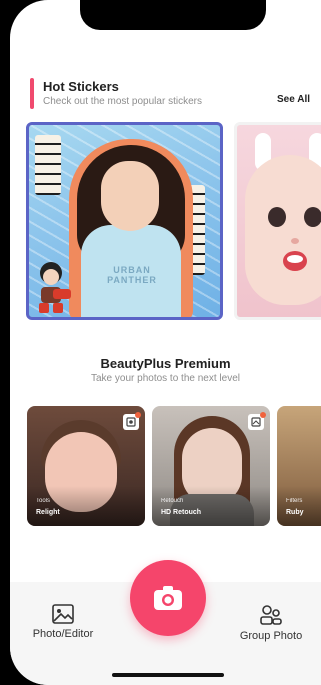 This screenshot has width=321, height=685. I want to click on section-subtitle: Check out the most popular stickers, so click(122, 101).